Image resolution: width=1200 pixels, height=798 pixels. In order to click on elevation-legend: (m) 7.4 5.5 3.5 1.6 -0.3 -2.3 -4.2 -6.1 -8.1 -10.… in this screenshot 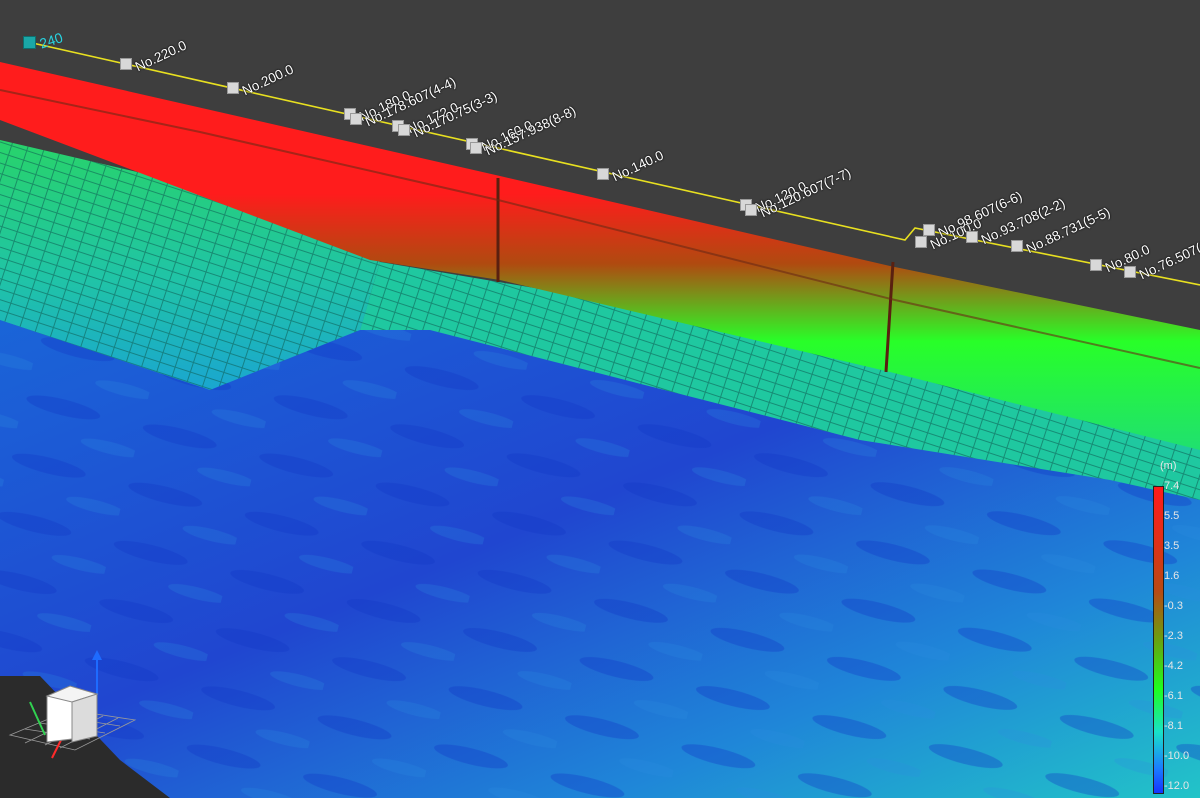, I will do `click(1176, 629)`.